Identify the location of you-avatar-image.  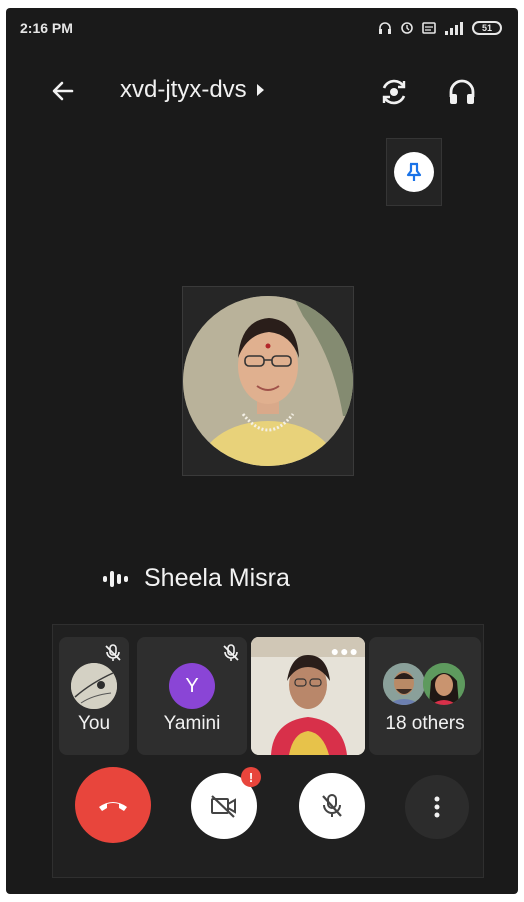
(94, 686).